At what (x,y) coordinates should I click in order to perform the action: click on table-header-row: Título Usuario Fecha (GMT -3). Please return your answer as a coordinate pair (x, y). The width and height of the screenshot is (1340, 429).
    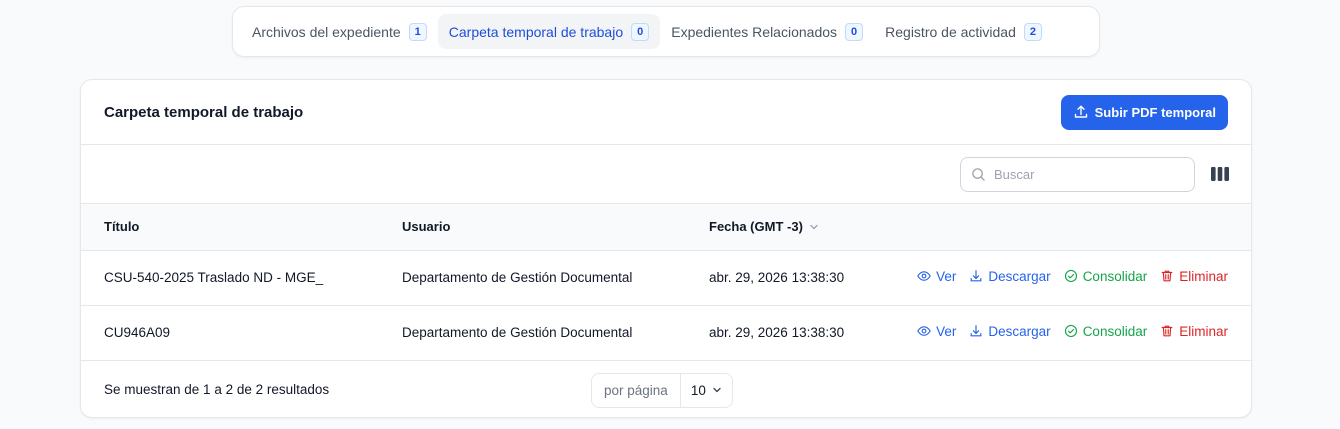
    Looking at the image, I should click on (666, 227).